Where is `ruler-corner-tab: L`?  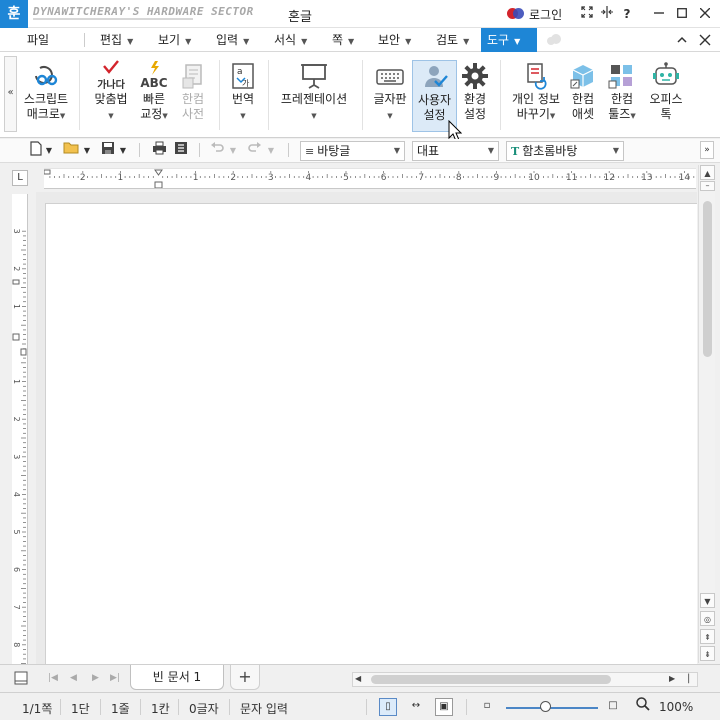 ruler-corner-tab: L is located at coordinates (20, 178).